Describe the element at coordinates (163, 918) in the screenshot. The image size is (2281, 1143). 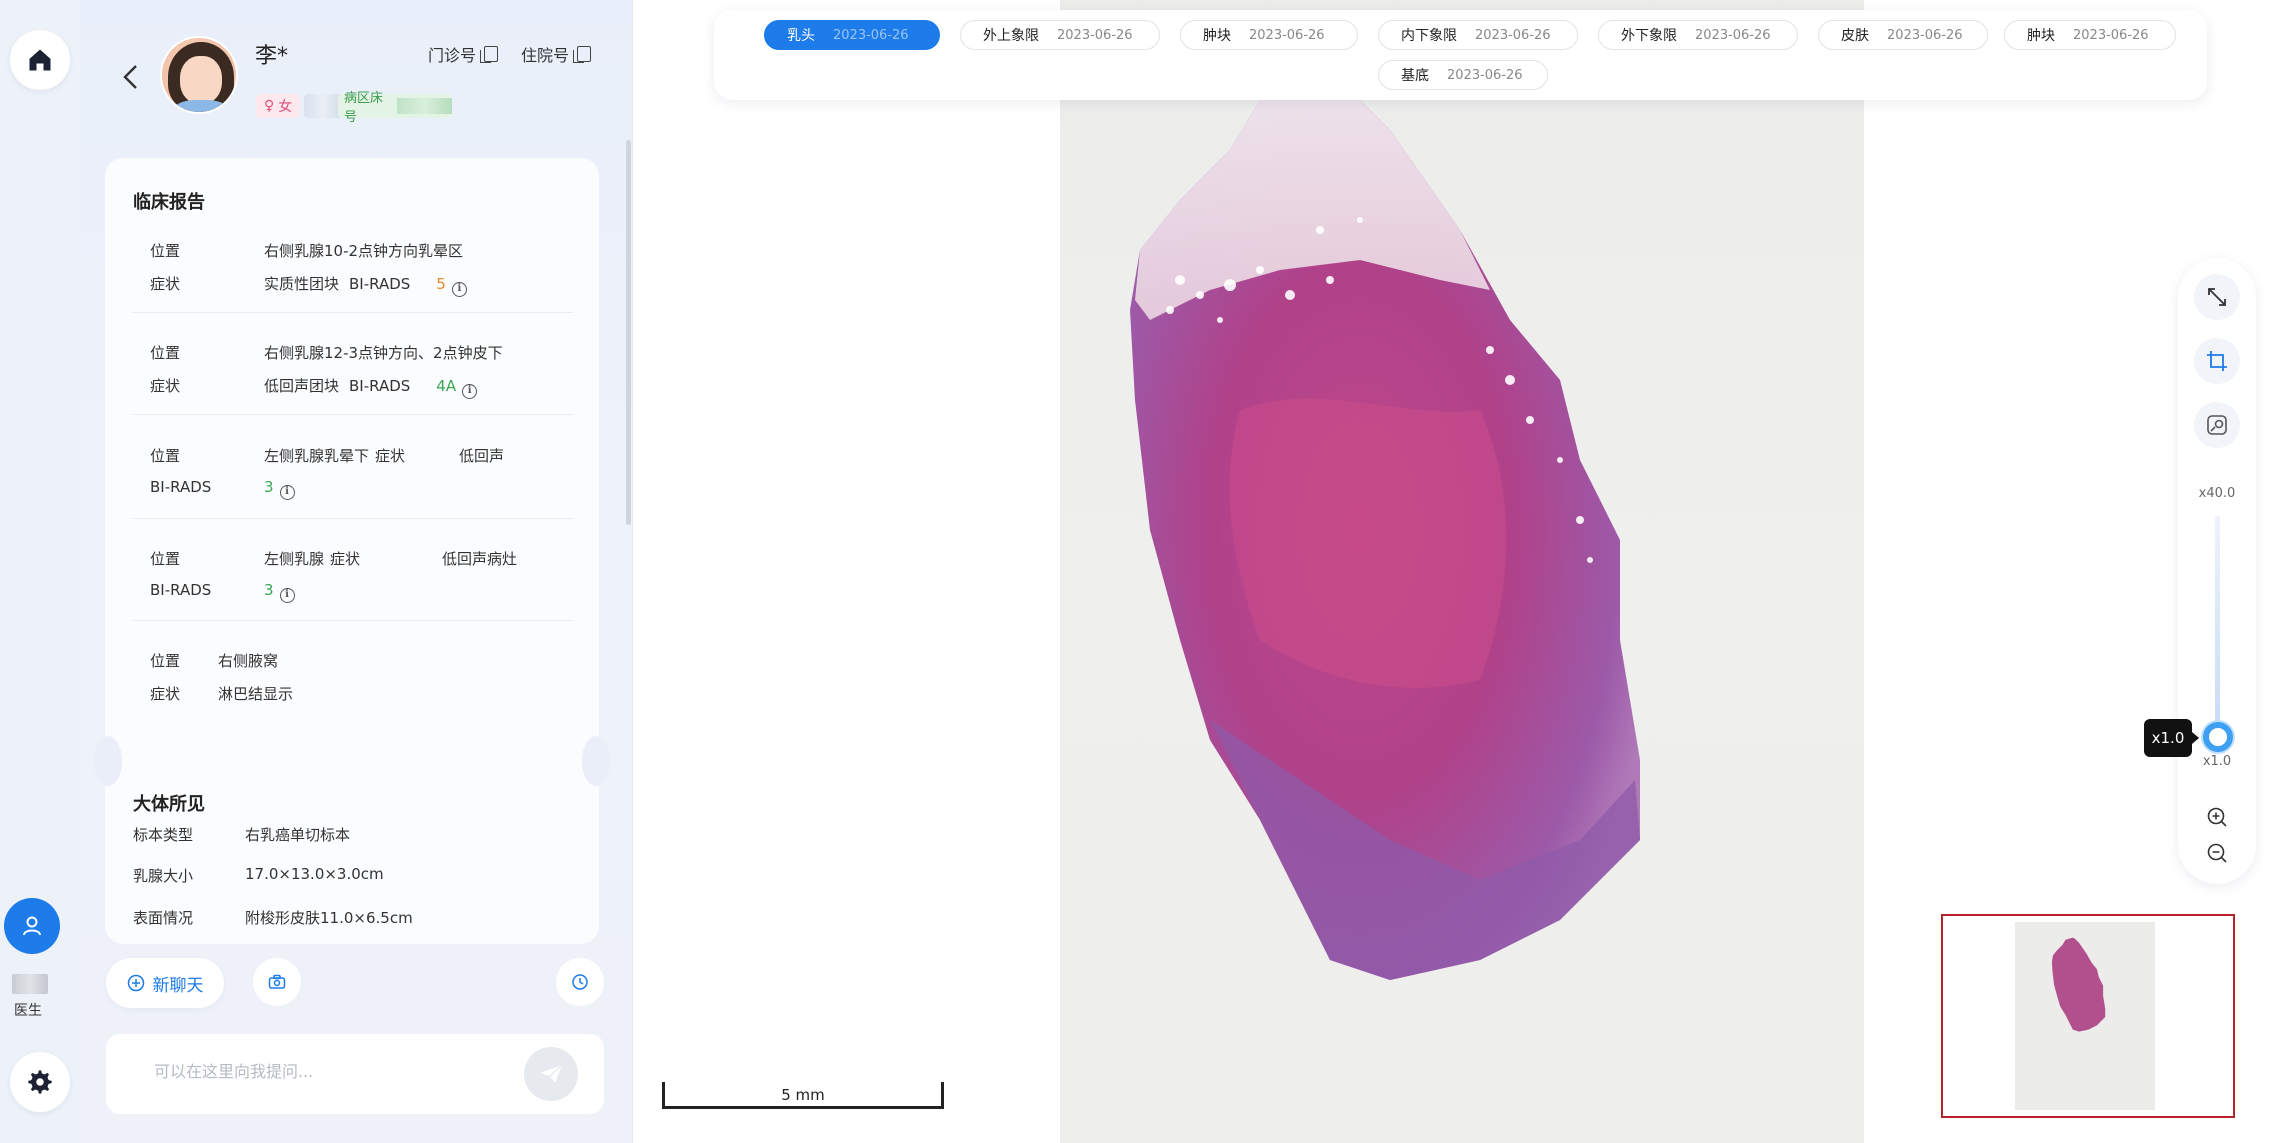
I see `gross-label: 表面情况` at that location.